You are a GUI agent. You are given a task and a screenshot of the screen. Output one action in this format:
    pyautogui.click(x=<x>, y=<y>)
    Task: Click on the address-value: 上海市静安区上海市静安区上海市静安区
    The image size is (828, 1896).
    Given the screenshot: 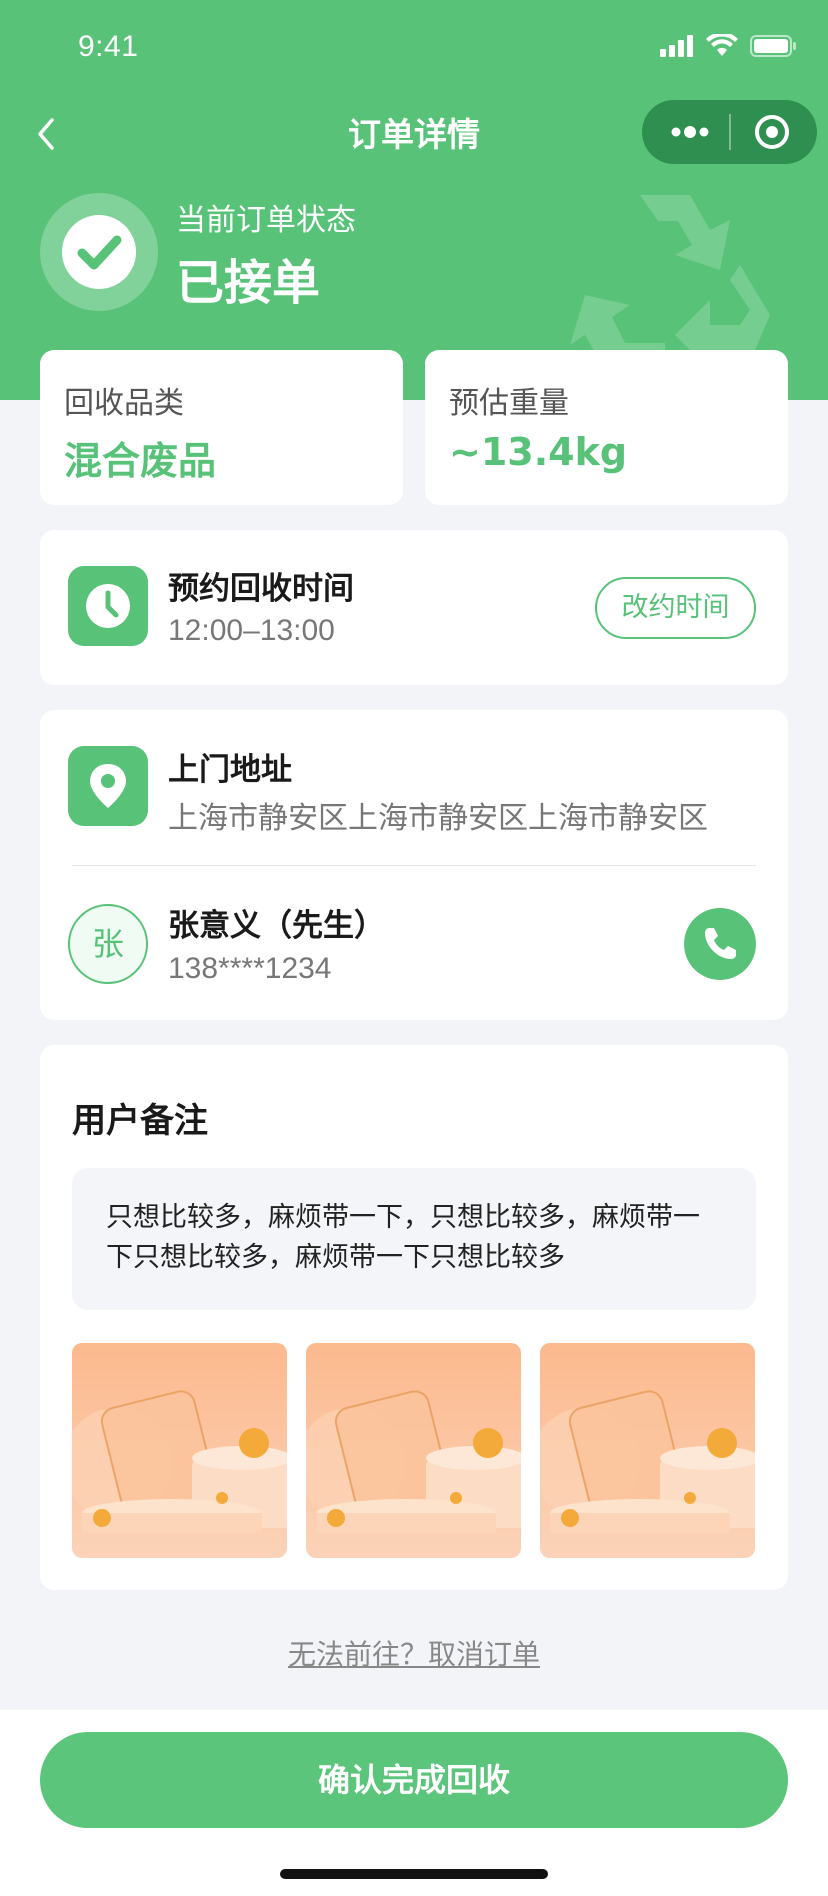 What is the action you would take?
    pyautogui.click(x=438, y=818)
    